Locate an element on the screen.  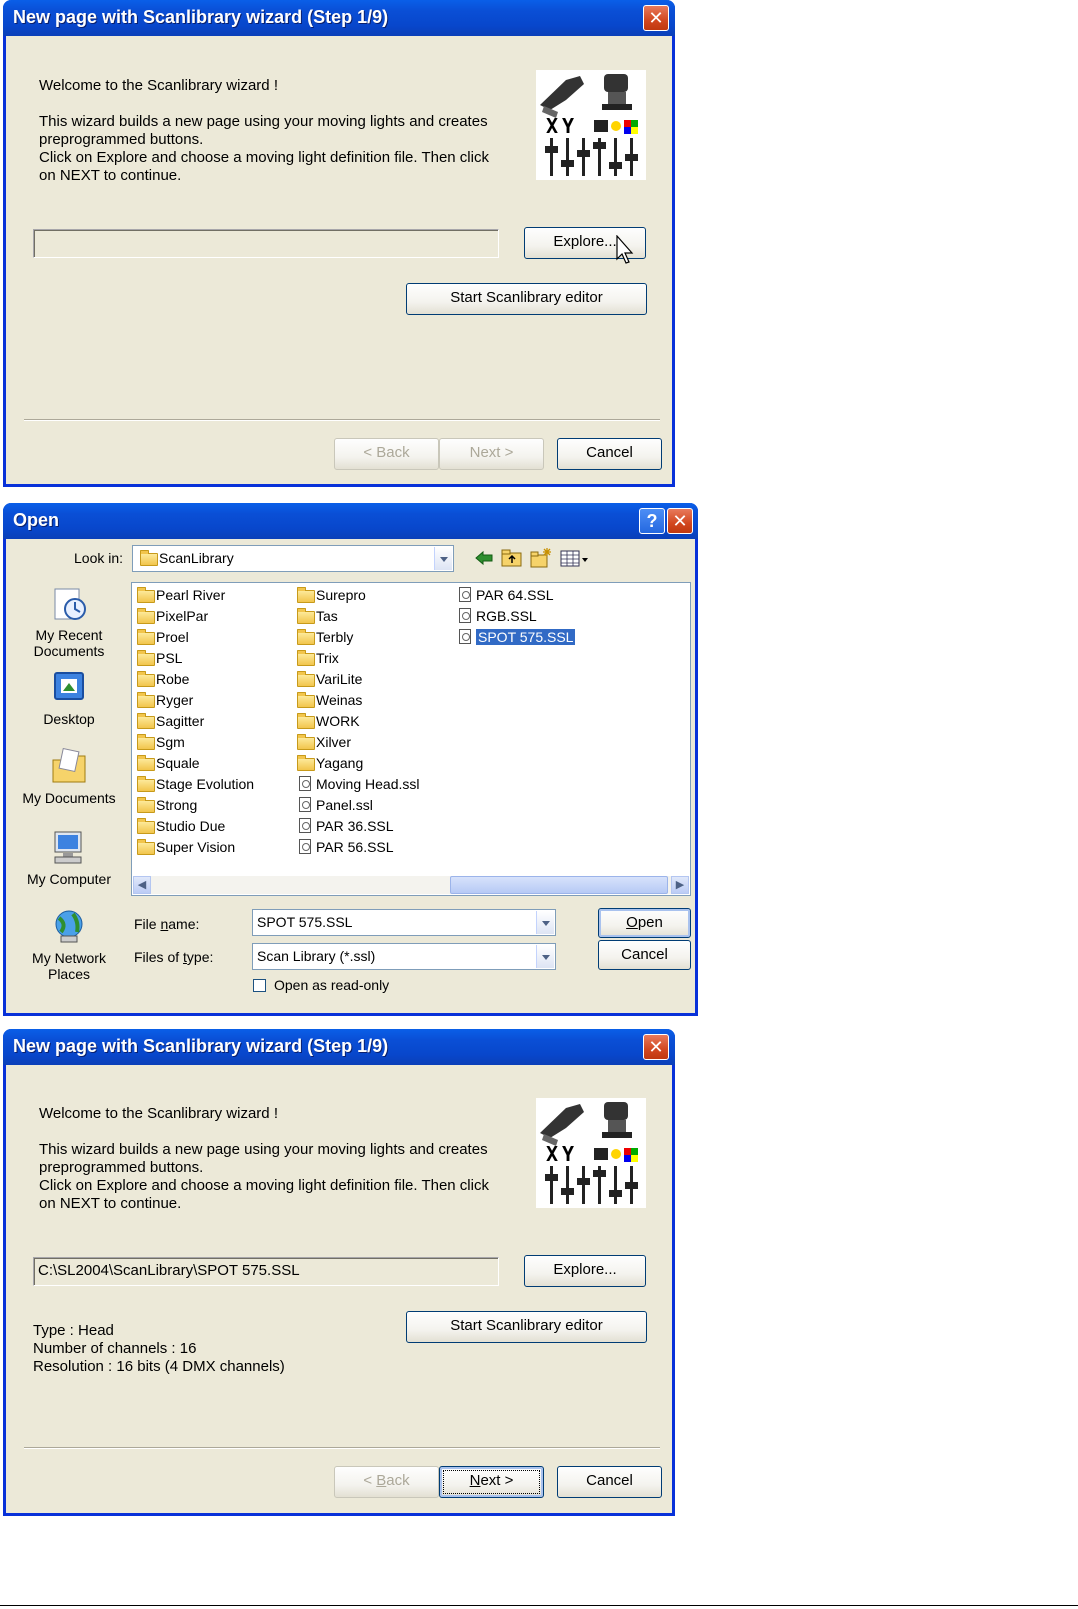
folder-item: Sgm is located at coordinates (160, 742).